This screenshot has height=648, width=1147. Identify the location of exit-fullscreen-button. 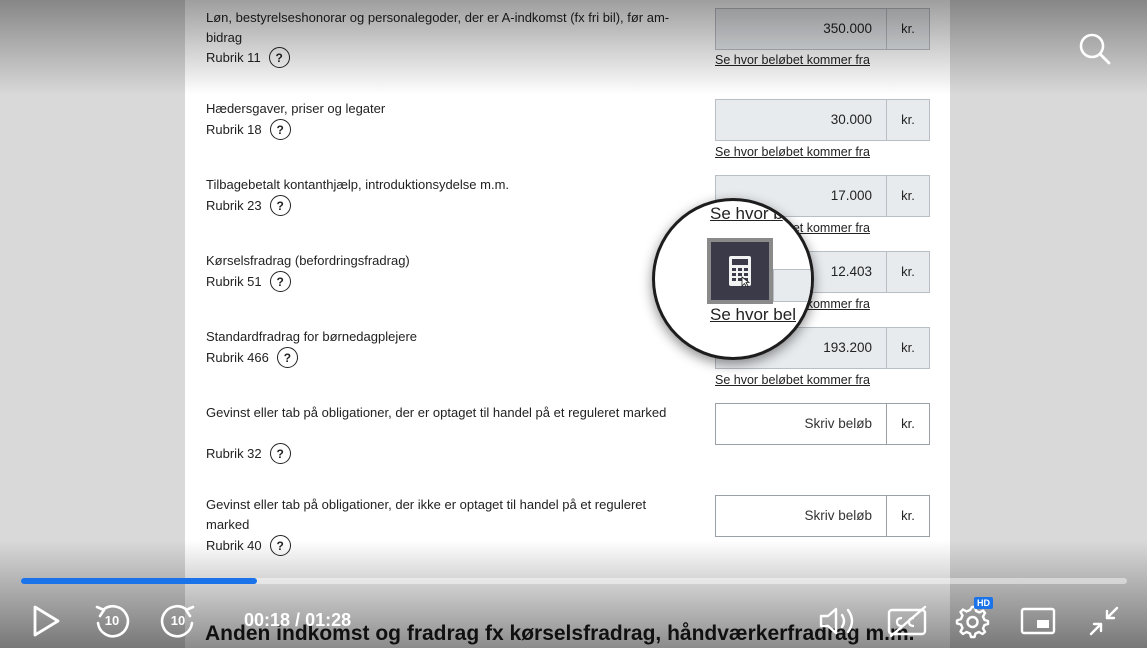
(1104, 621).